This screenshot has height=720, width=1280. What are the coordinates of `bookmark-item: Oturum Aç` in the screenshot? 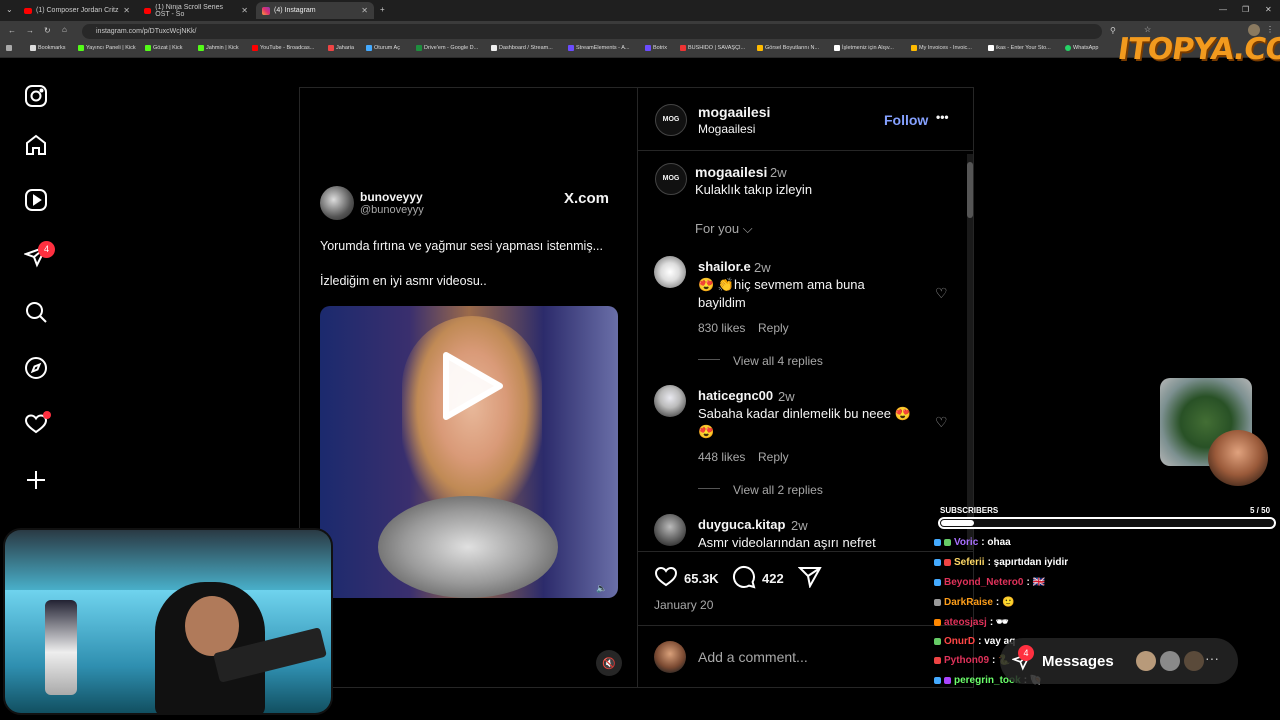 It's located at (383, 48).